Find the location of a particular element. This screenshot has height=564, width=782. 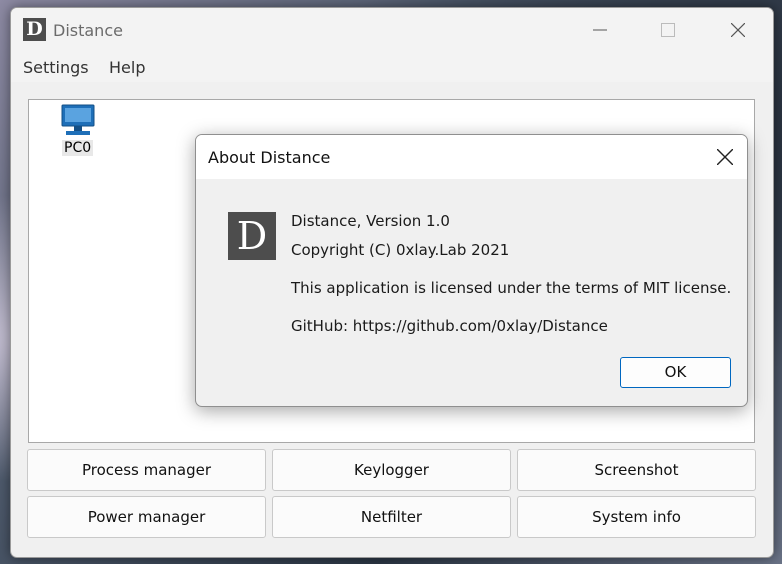

dialog-title-bar: About Distance is located at coordinates (471, 157).